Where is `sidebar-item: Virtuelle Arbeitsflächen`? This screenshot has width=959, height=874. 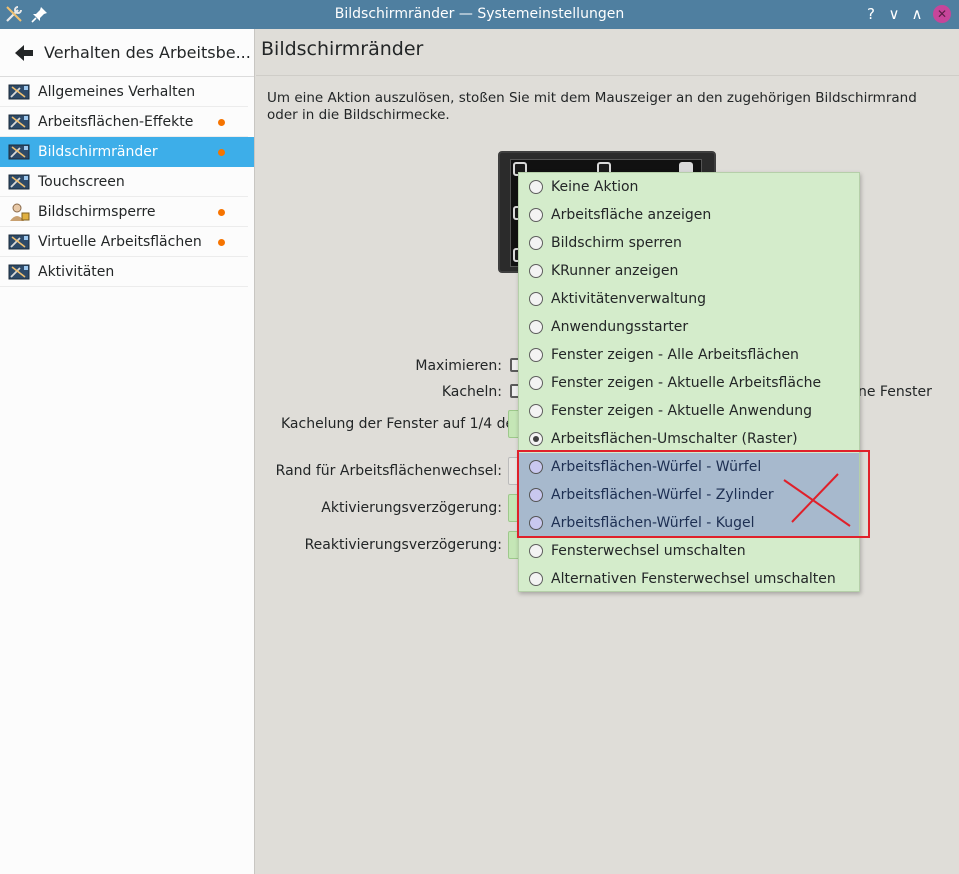
sidebar-item: Virtuelle Arbeitsflächen is located at coordinates (124, 242).